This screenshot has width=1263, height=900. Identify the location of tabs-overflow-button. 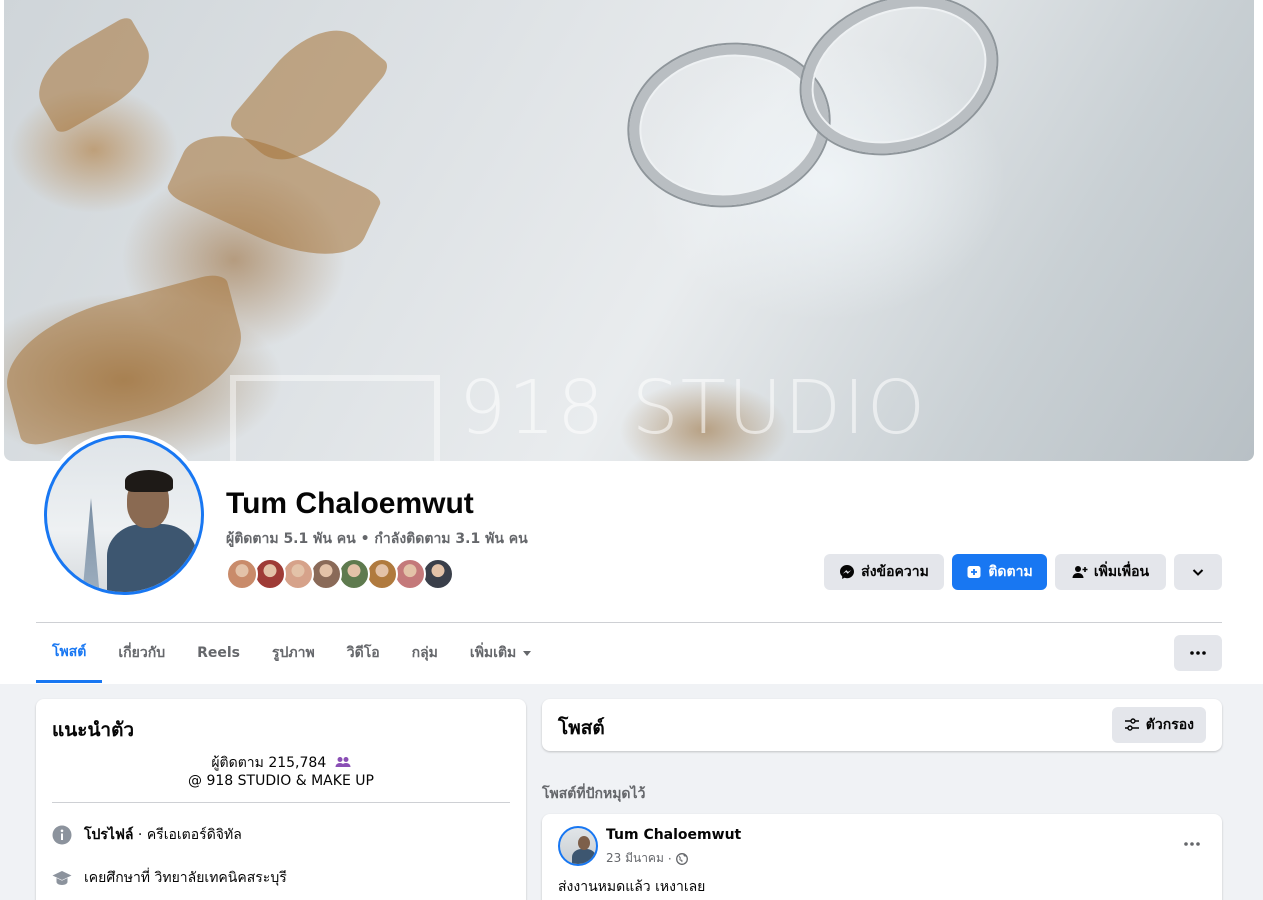
(1198, 653).